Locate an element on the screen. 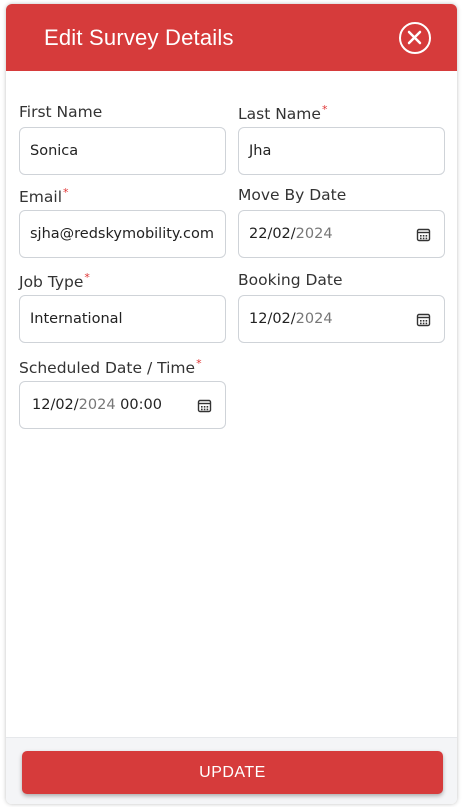  booking-date-label: Booking Date is located at coordinates (290, 280).